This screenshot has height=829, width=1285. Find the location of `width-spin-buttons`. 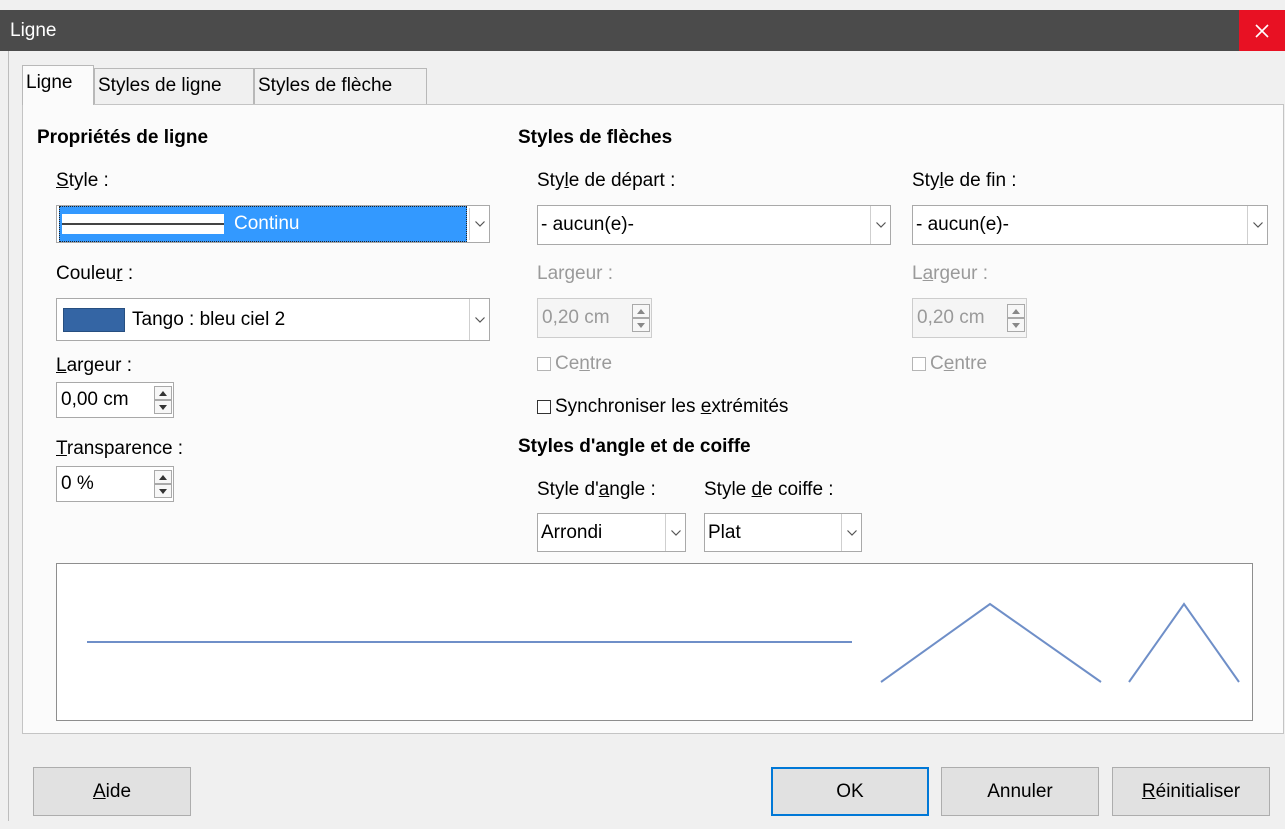

width-spin-buttons is located at coordinates (163, 400).